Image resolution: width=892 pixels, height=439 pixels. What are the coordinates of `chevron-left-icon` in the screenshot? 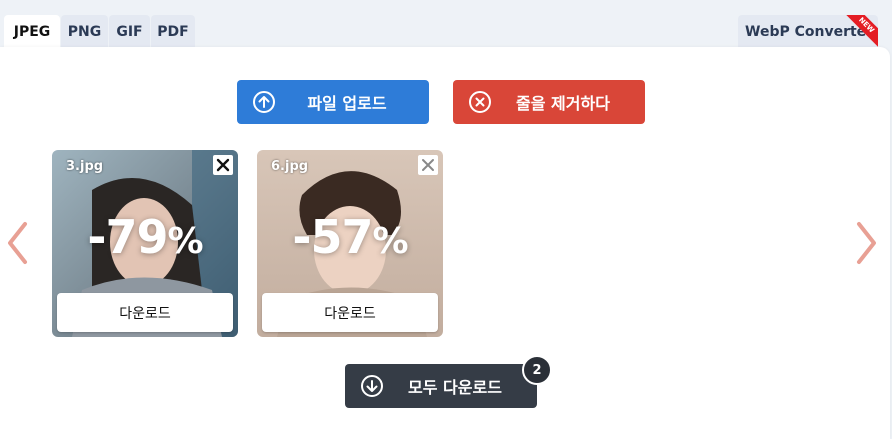 It's located at (18, 243).